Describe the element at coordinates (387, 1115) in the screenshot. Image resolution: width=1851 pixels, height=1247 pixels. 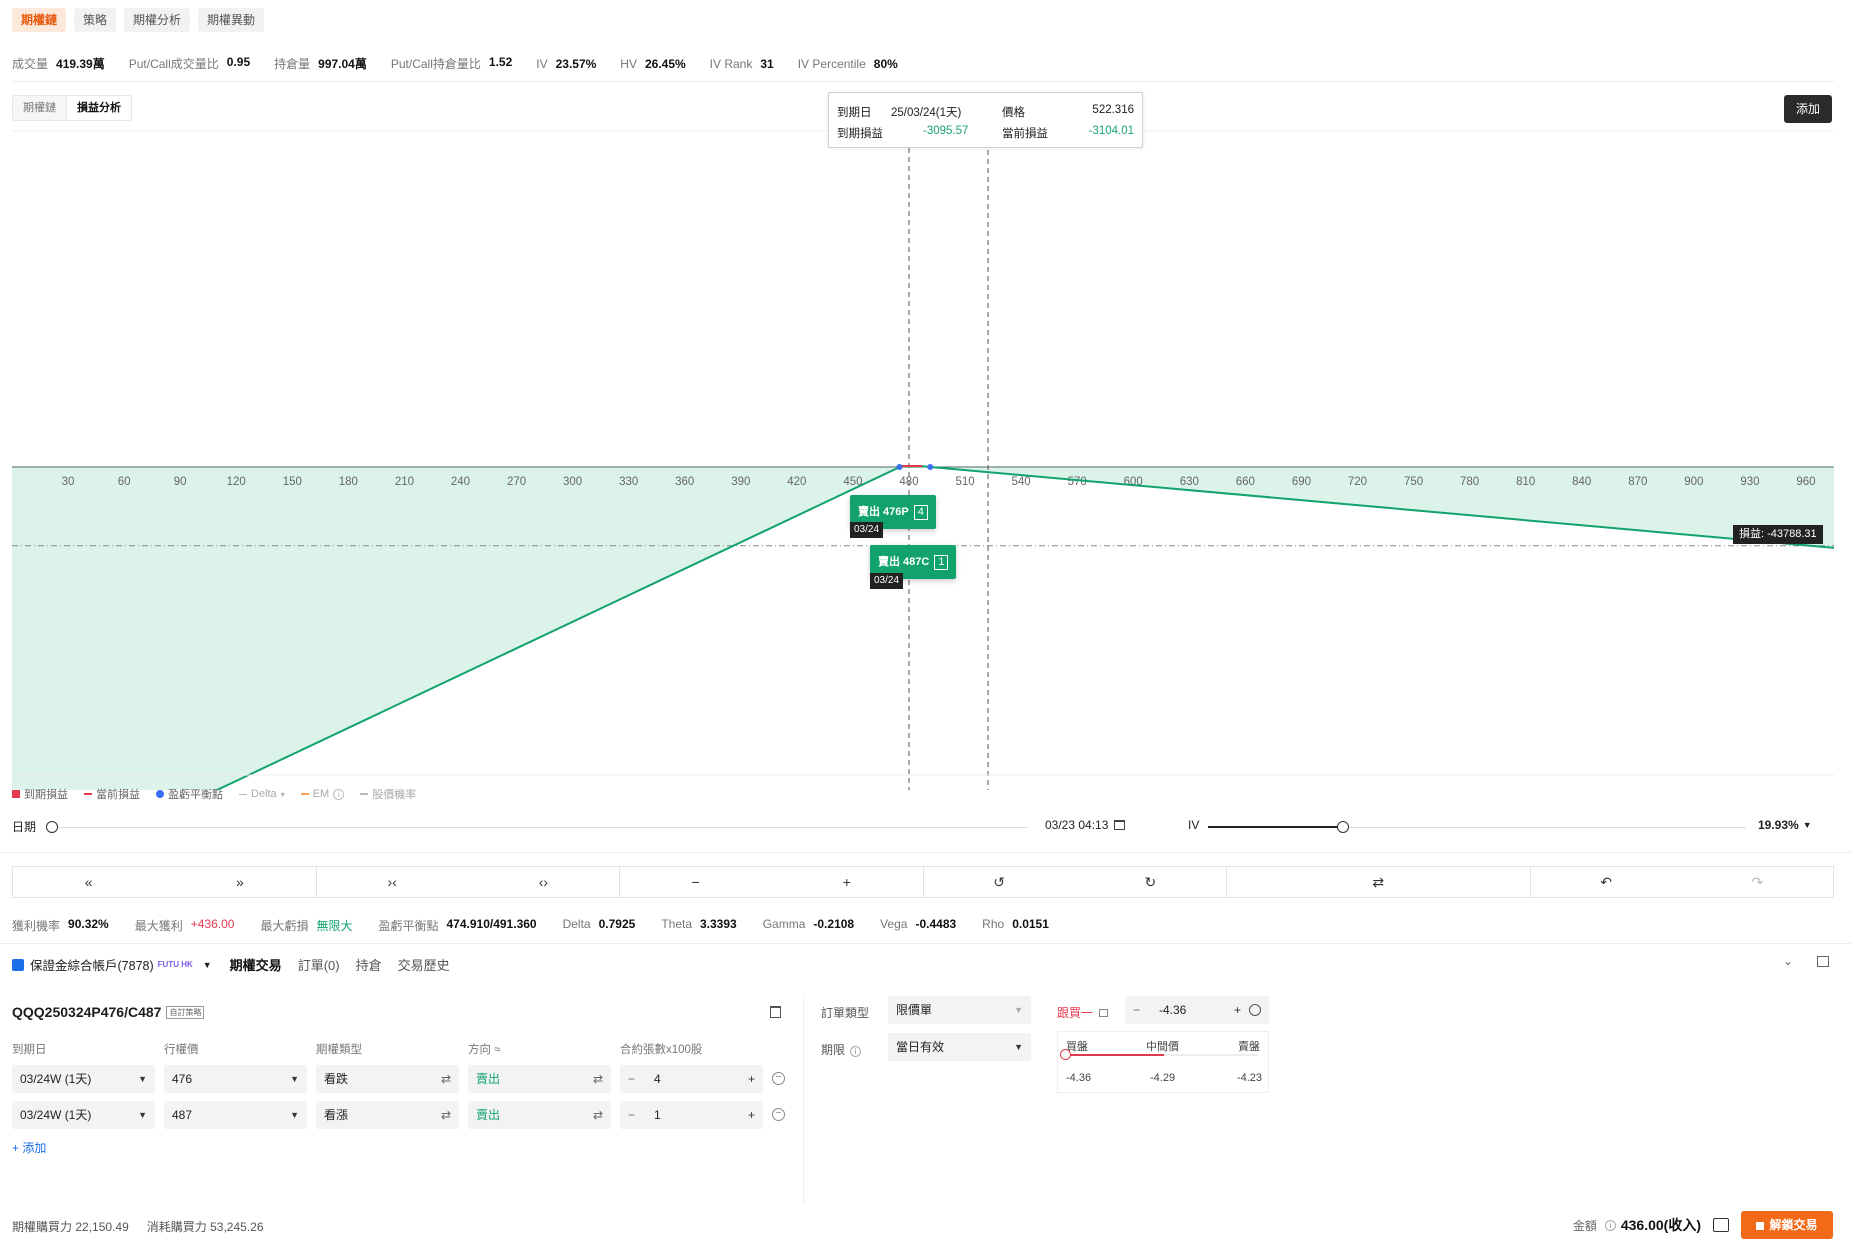
I see `type-toggle: 看漲 ⇄` at that location.